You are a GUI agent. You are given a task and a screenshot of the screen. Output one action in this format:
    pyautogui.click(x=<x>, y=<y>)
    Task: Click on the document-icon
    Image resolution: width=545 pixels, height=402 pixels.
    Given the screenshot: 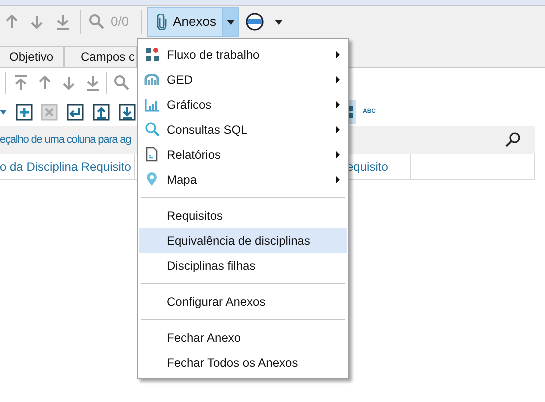 What is the action you would take?
    pyautogui.click(x=152, y=154)
    